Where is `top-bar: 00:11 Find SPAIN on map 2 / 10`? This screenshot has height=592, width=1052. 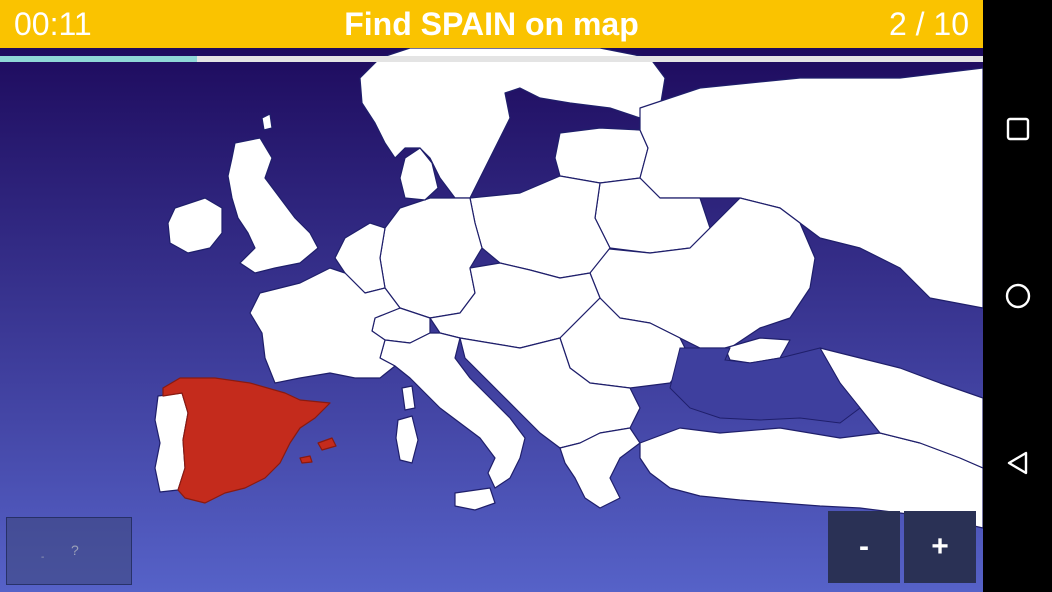 top-bar: 00:11 Find SPAIN on map 2 / 10 is located at coordinates (491, 24).